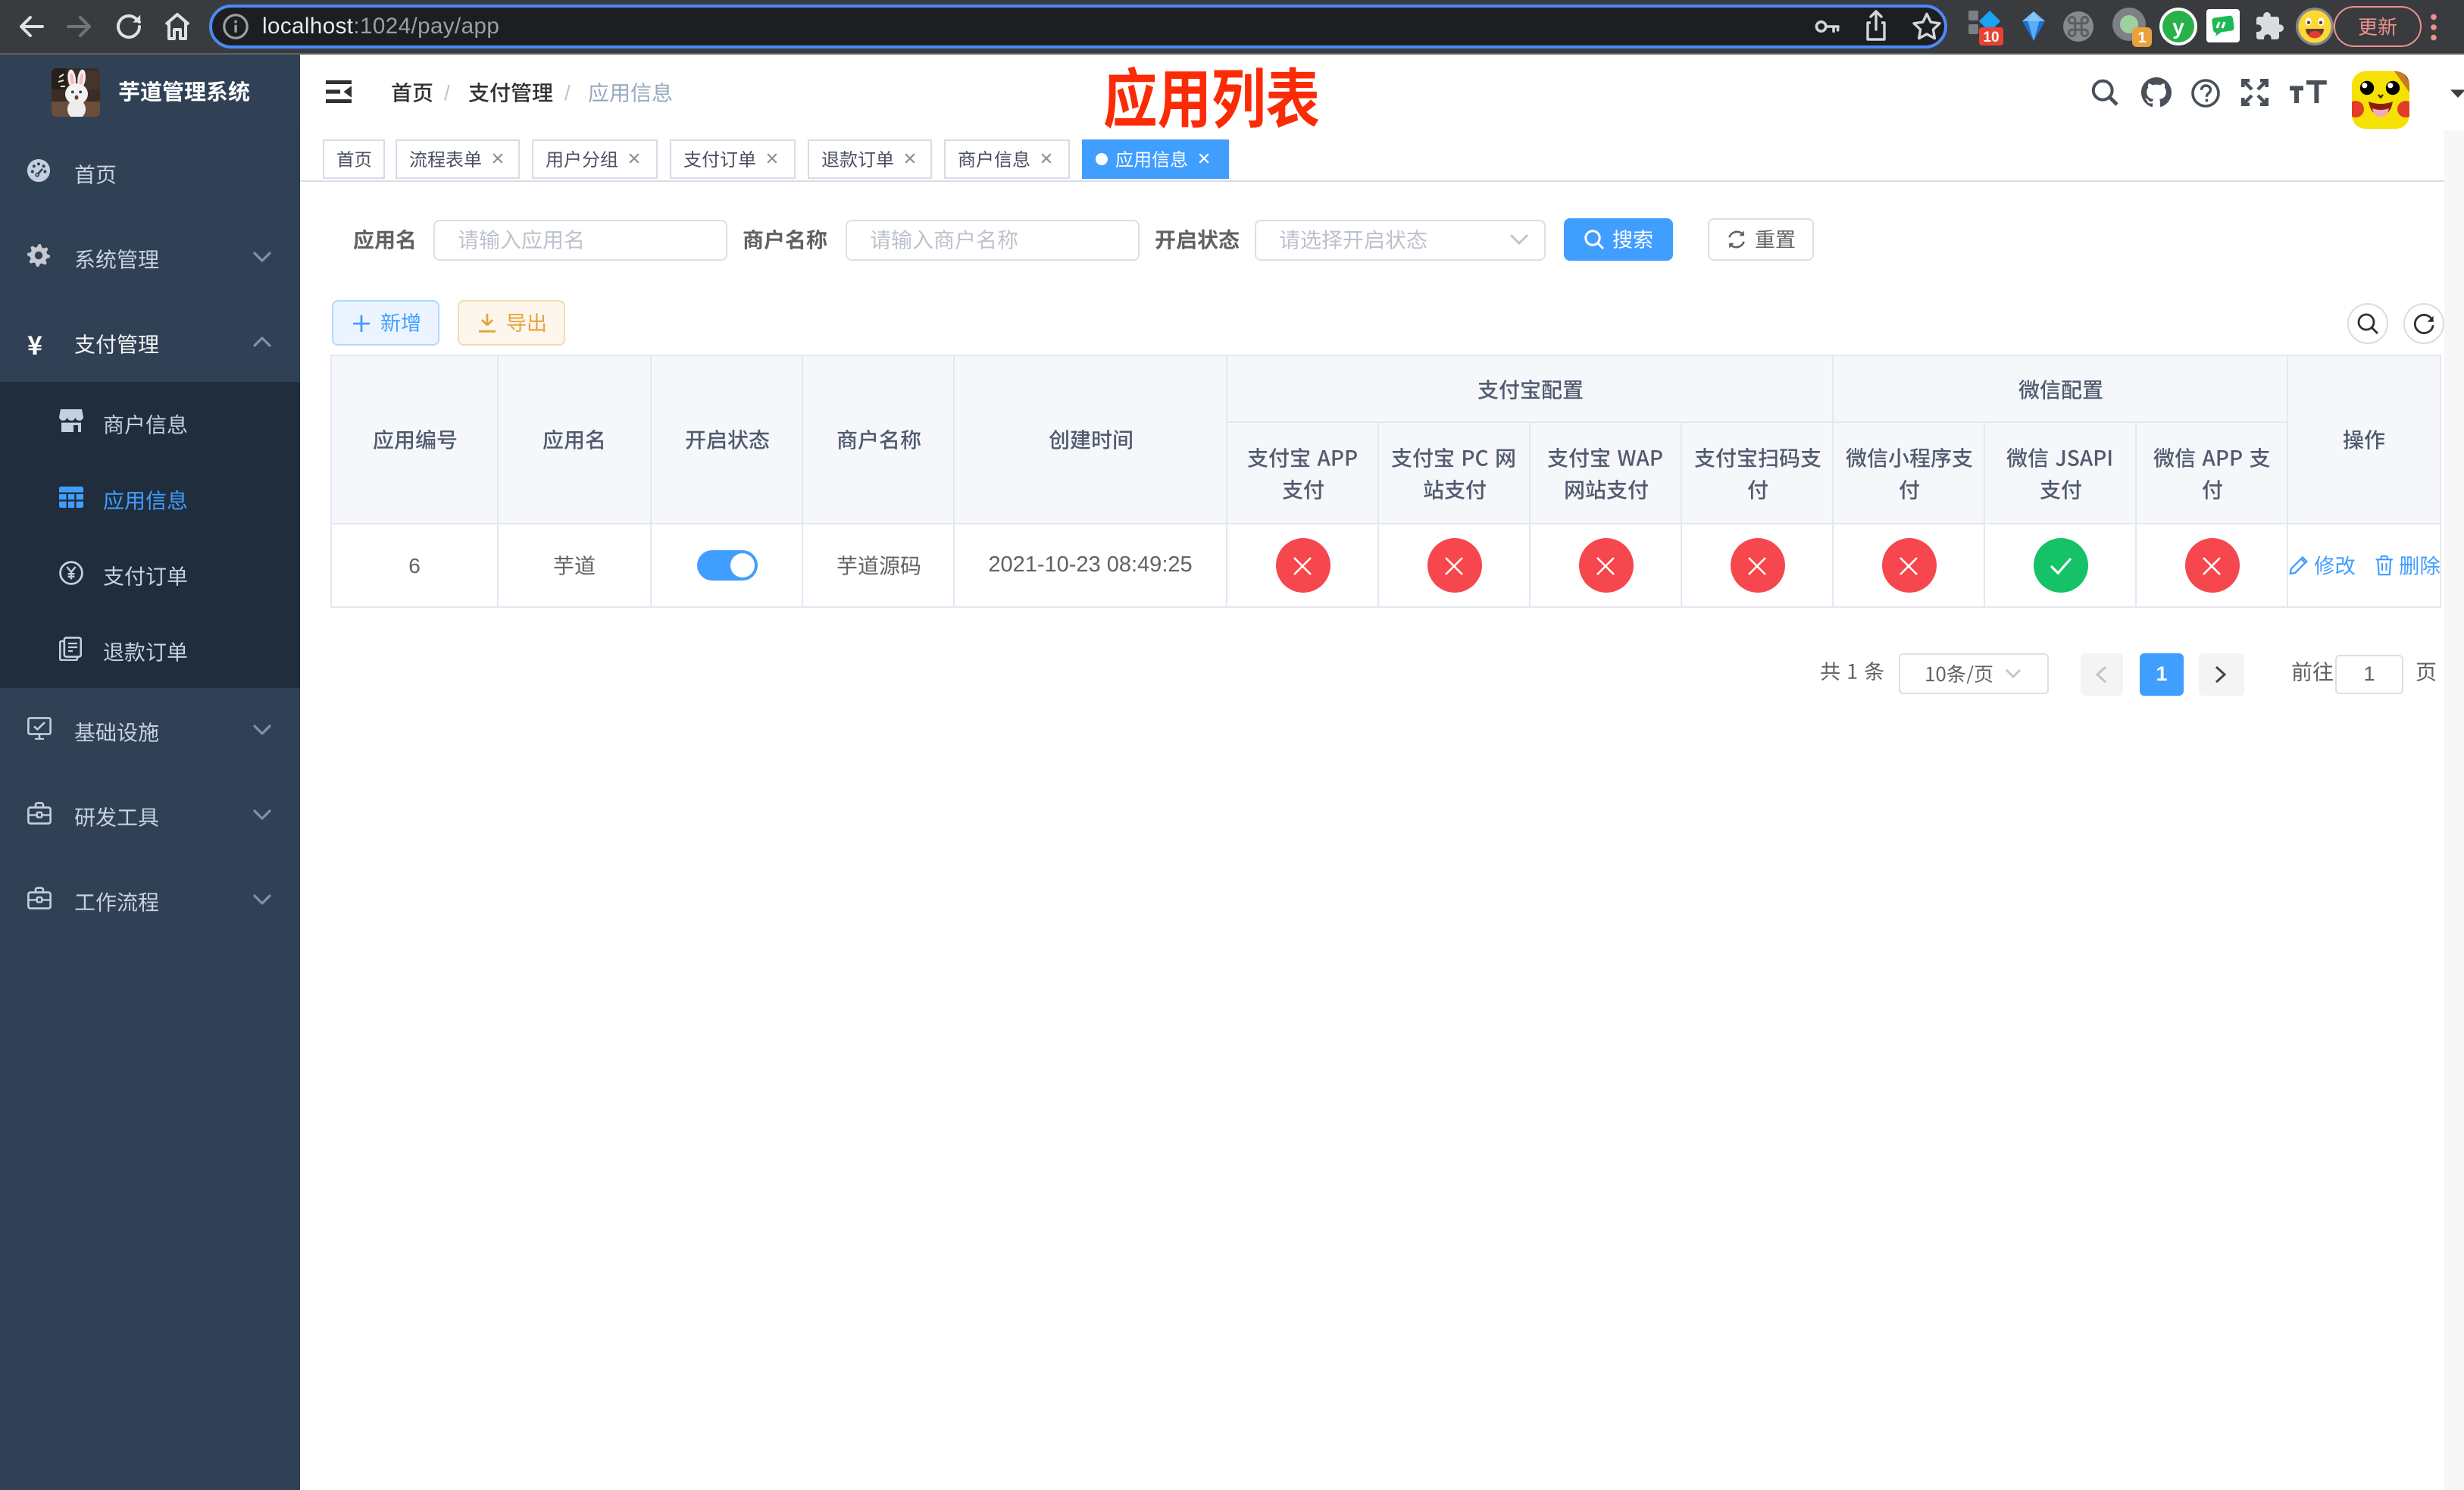  I want to click on svg-text: y, so click(2178, 27).